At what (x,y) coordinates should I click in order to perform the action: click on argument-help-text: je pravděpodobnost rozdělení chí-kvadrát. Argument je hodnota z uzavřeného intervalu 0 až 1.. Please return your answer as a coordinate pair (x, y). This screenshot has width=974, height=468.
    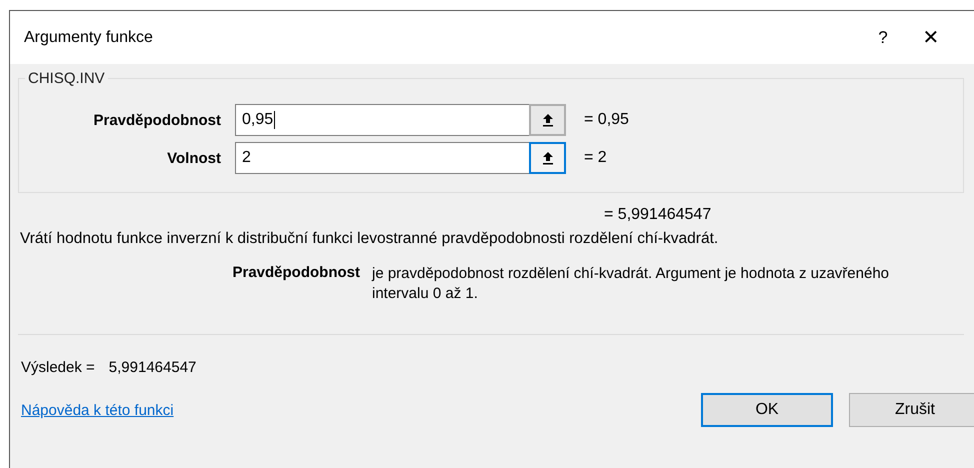
    Looking at the image, I should click on (631, 284).